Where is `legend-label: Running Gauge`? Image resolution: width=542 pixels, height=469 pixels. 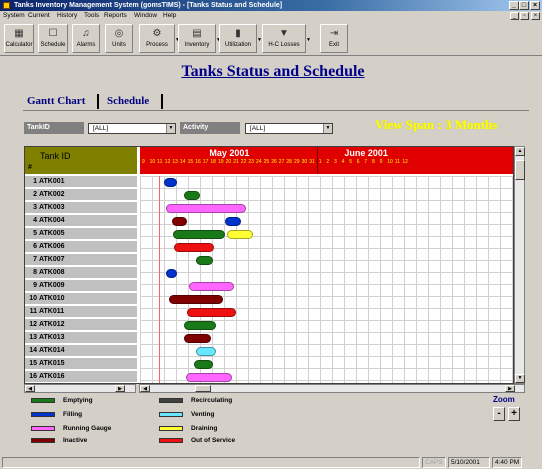
legend-label: Running Gauge is located at coordinates (87, 428).